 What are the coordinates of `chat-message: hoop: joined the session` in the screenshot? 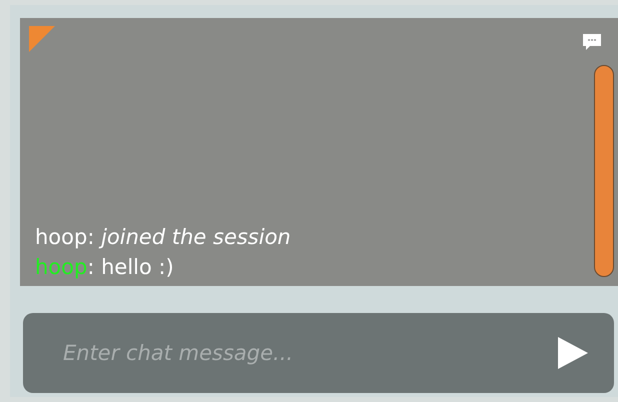 It's located at (163, 237).